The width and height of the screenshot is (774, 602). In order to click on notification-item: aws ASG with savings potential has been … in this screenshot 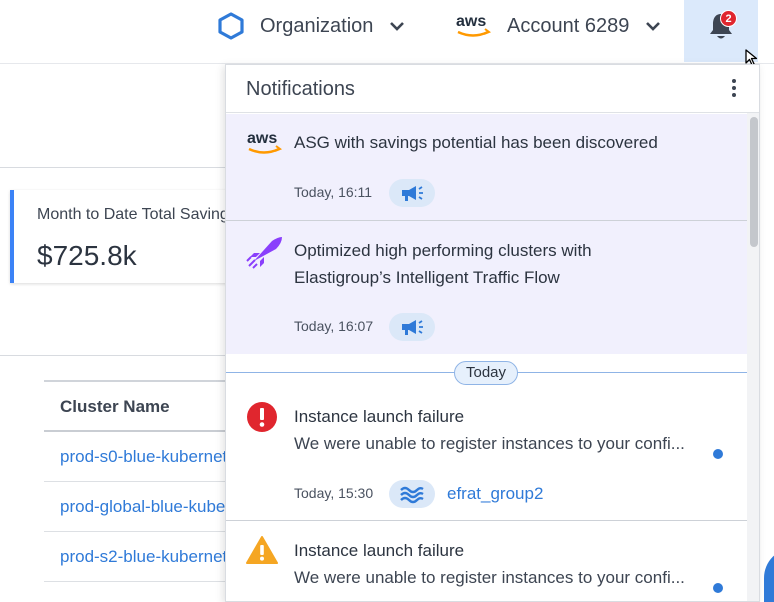, I will do `click(486, 167)`.